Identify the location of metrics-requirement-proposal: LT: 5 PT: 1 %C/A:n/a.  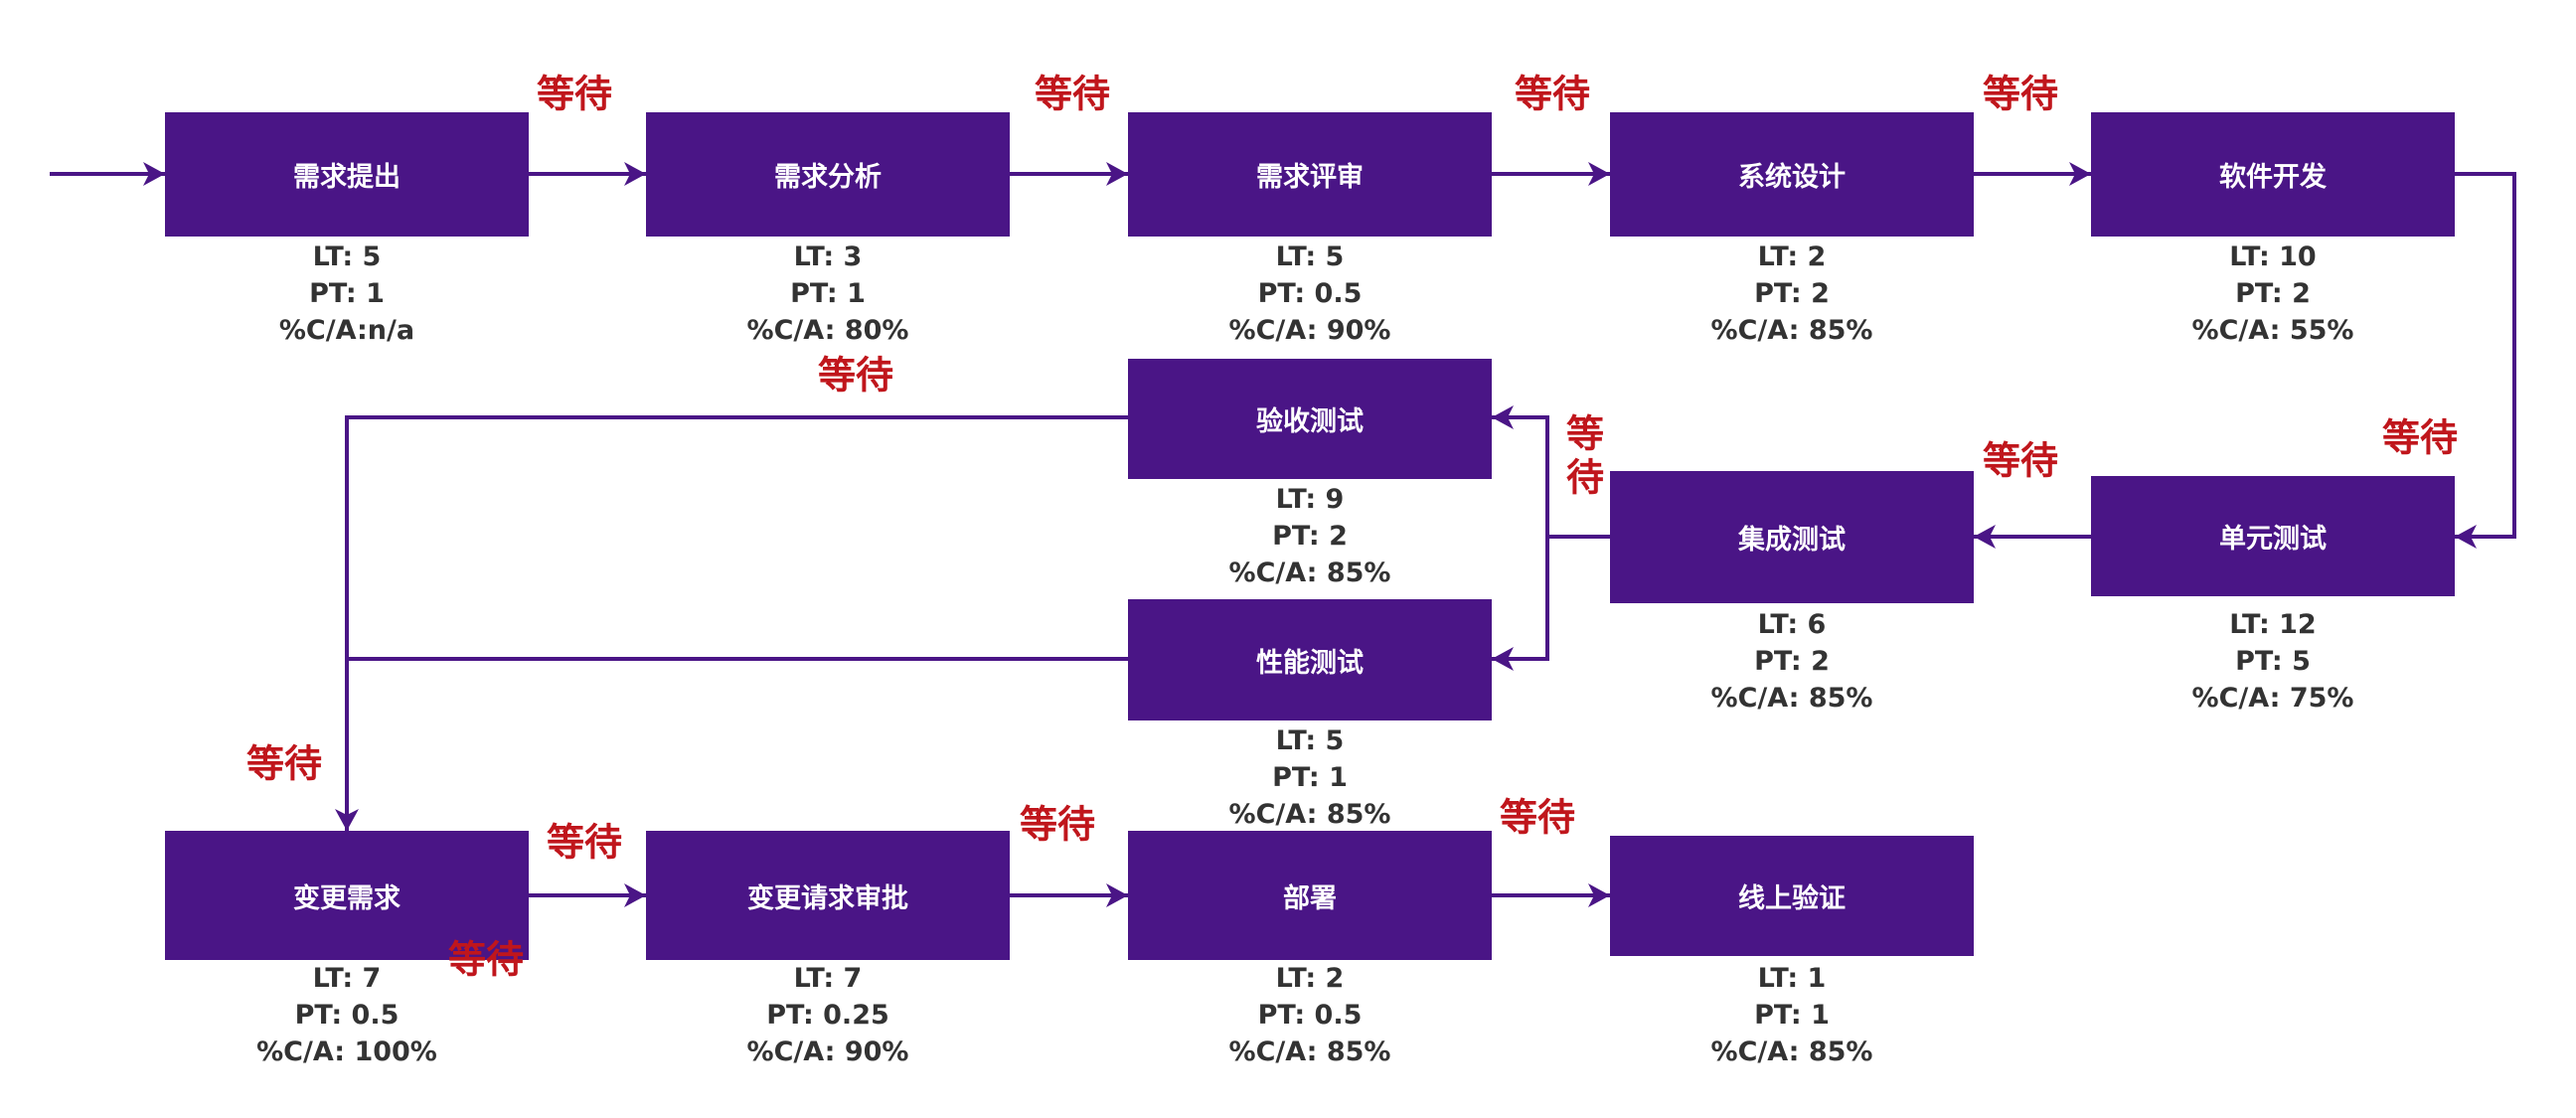
(347, 294).